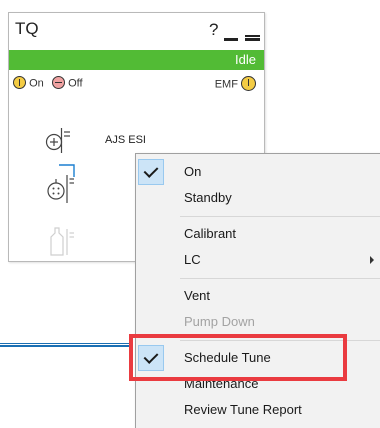 This screenshot has height=428, width=380. I want to click on checkmark-icon, so click(151, 172).